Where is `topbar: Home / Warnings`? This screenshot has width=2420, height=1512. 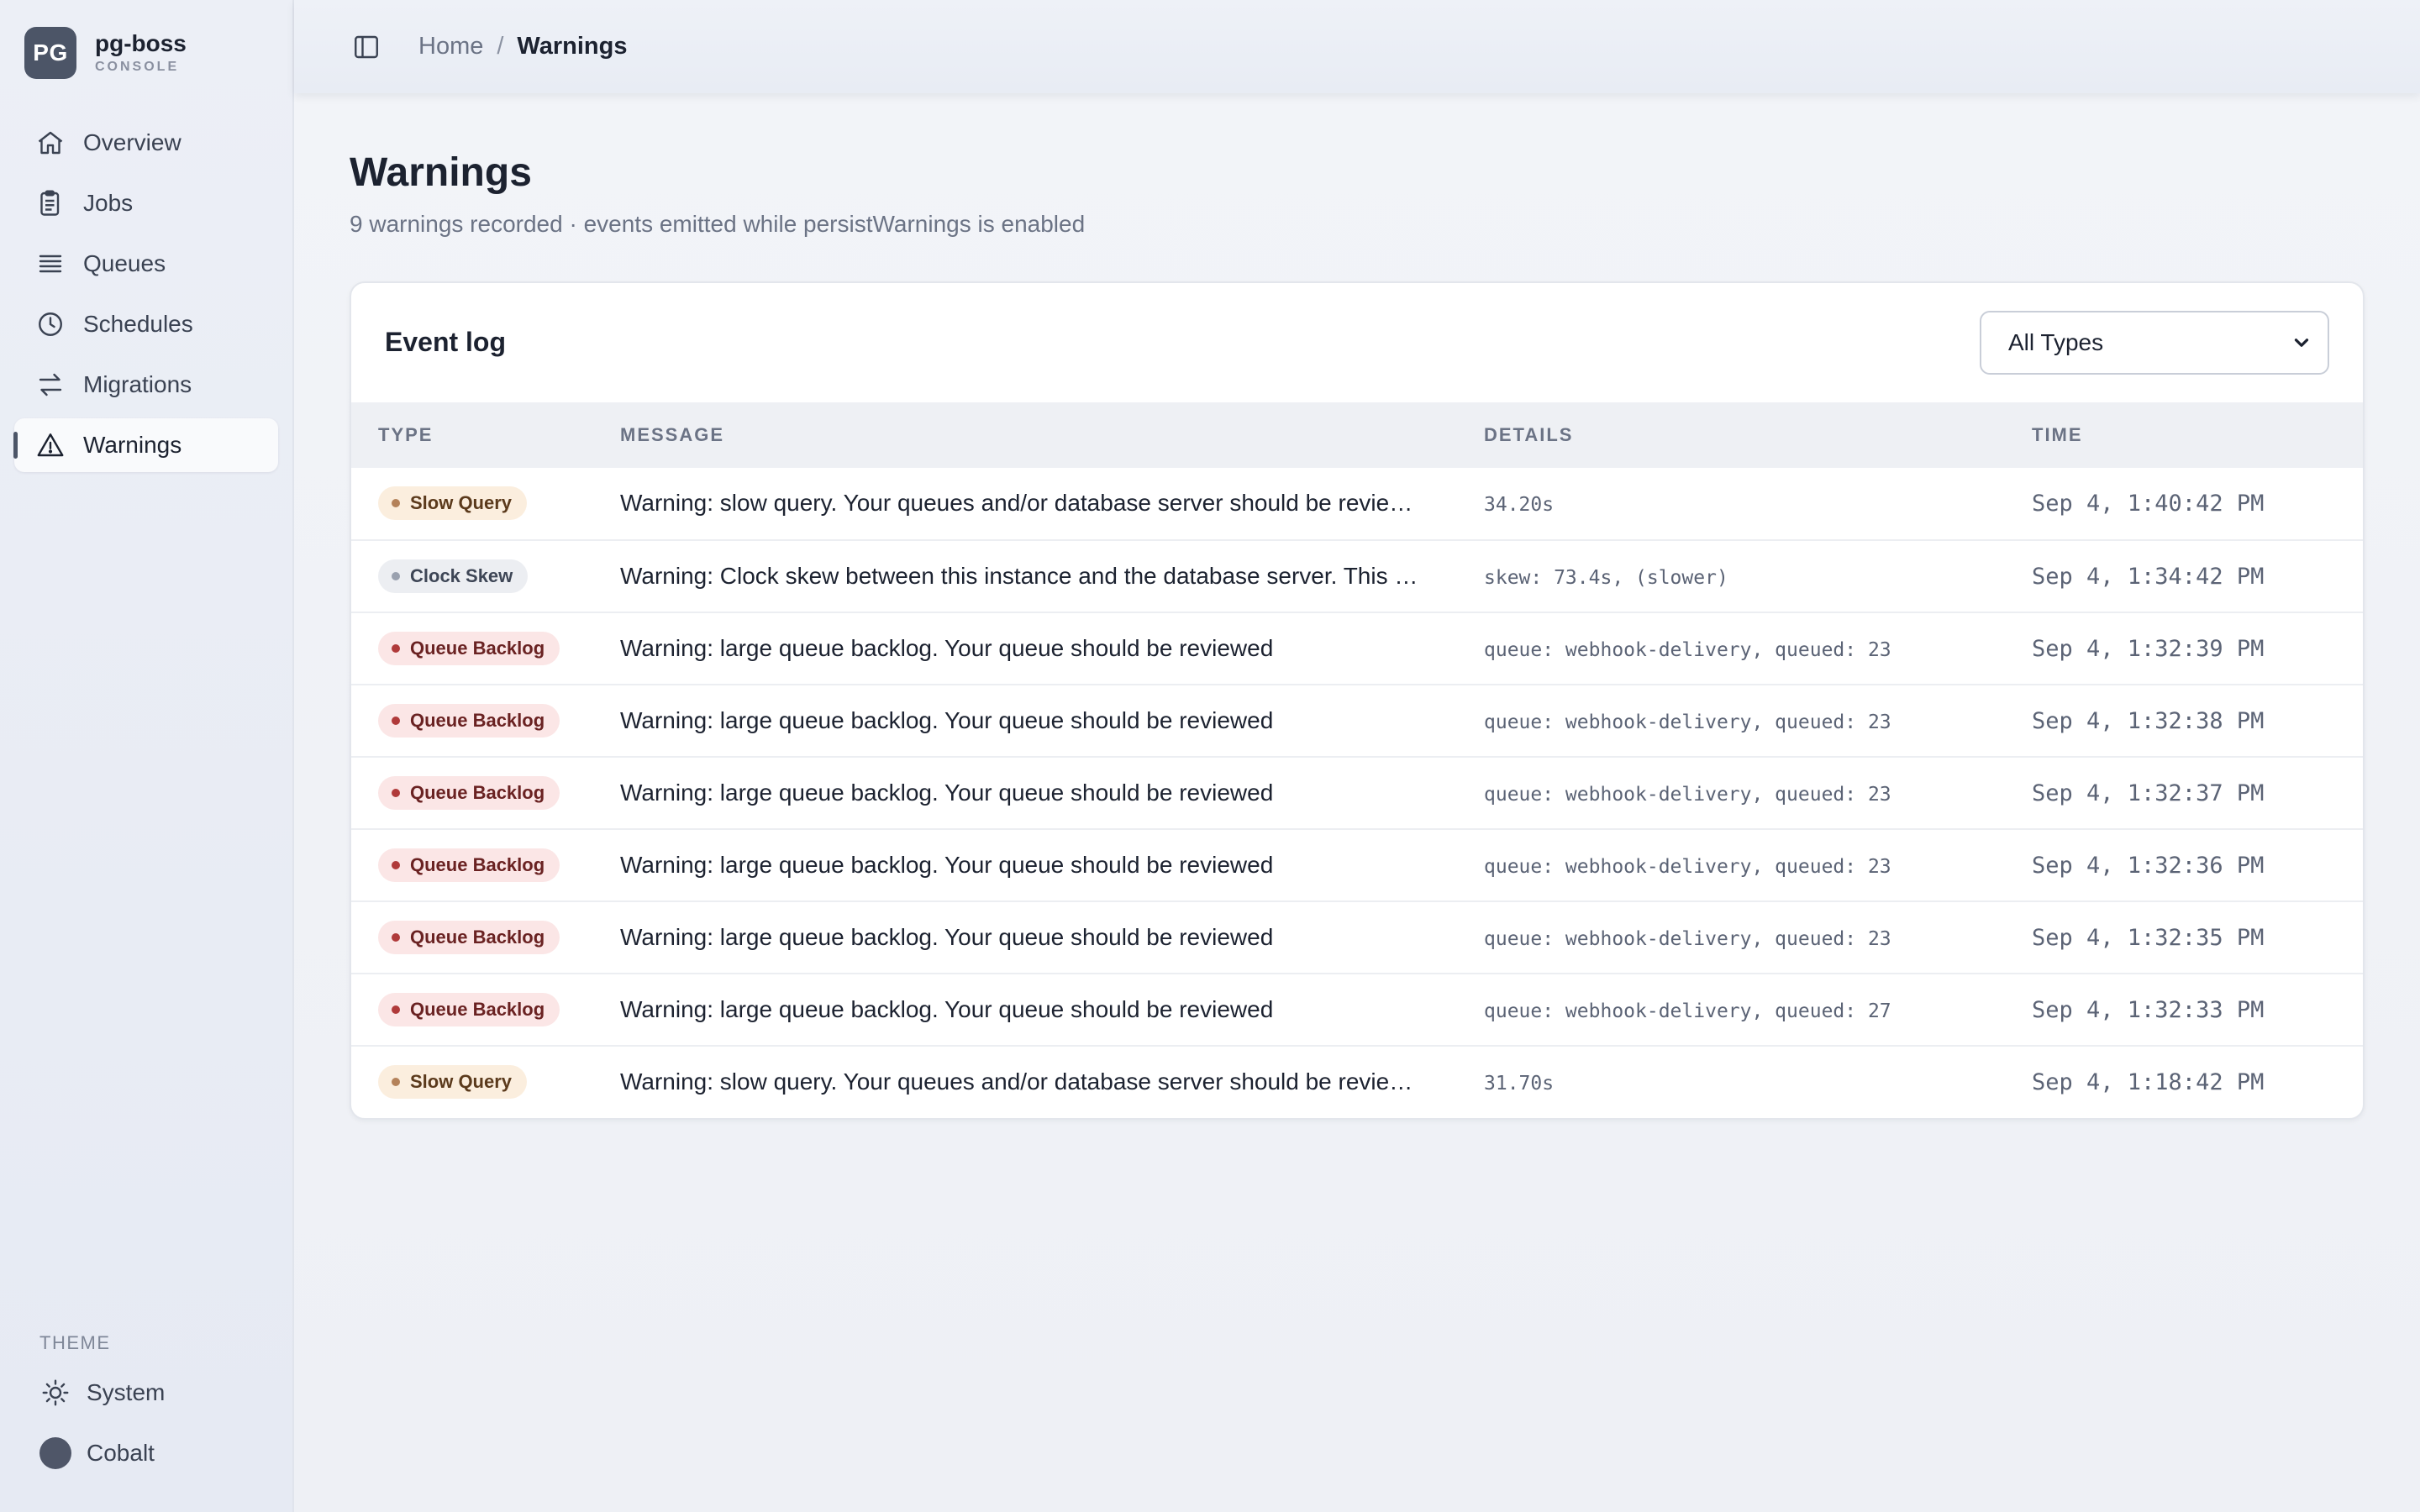 topbar: Home / Warnings is located at coordinates (1357, 46).